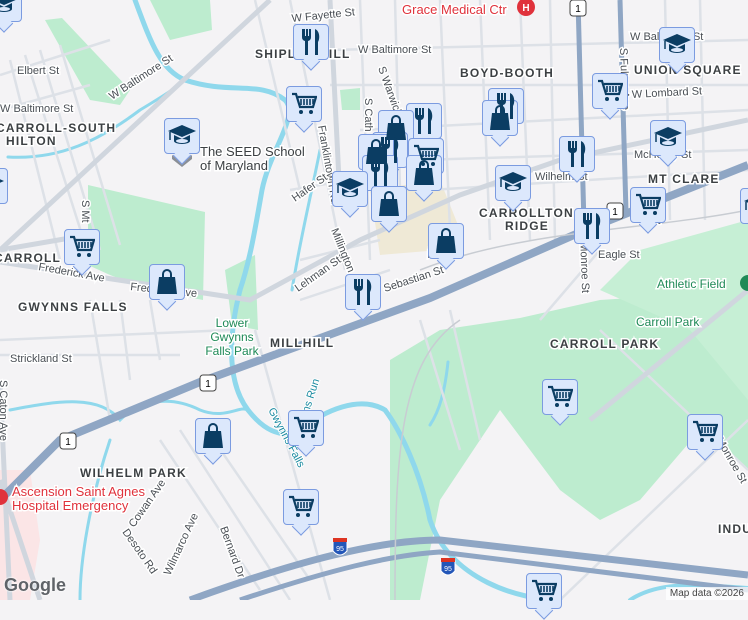 The width and height of the screenshot is (748, 620). Describe the element at coordinates (668, 322) in the screenshot. I see `park-carroll-park: Carroll Park` at that location.